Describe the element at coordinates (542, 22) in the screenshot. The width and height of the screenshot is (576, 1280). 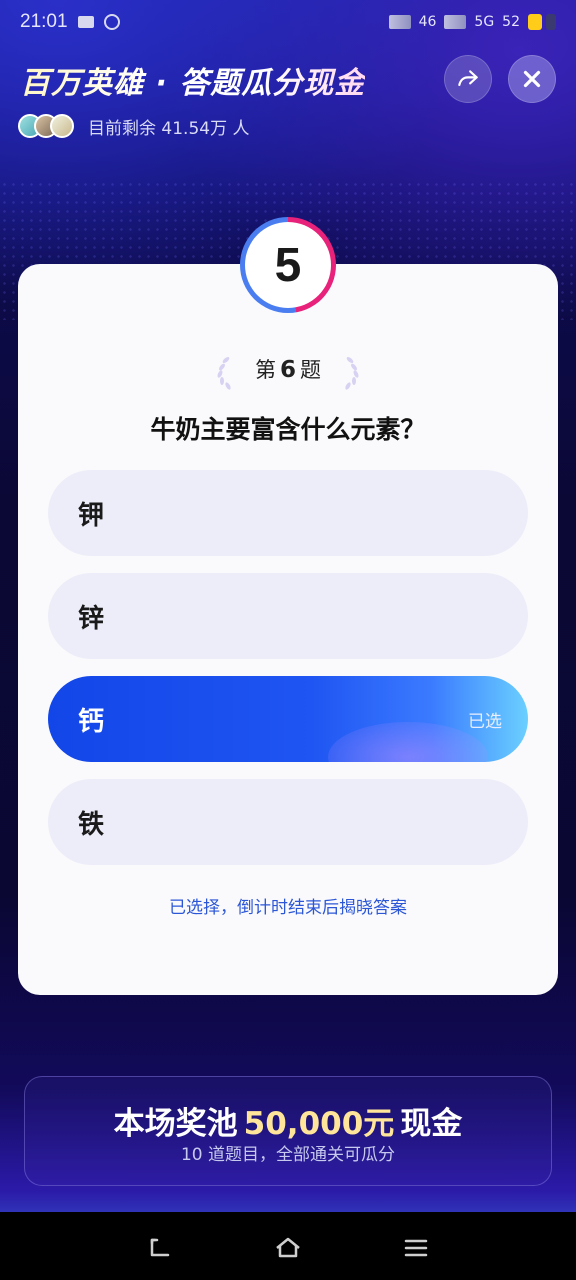
I see `battery-icon` at that location.